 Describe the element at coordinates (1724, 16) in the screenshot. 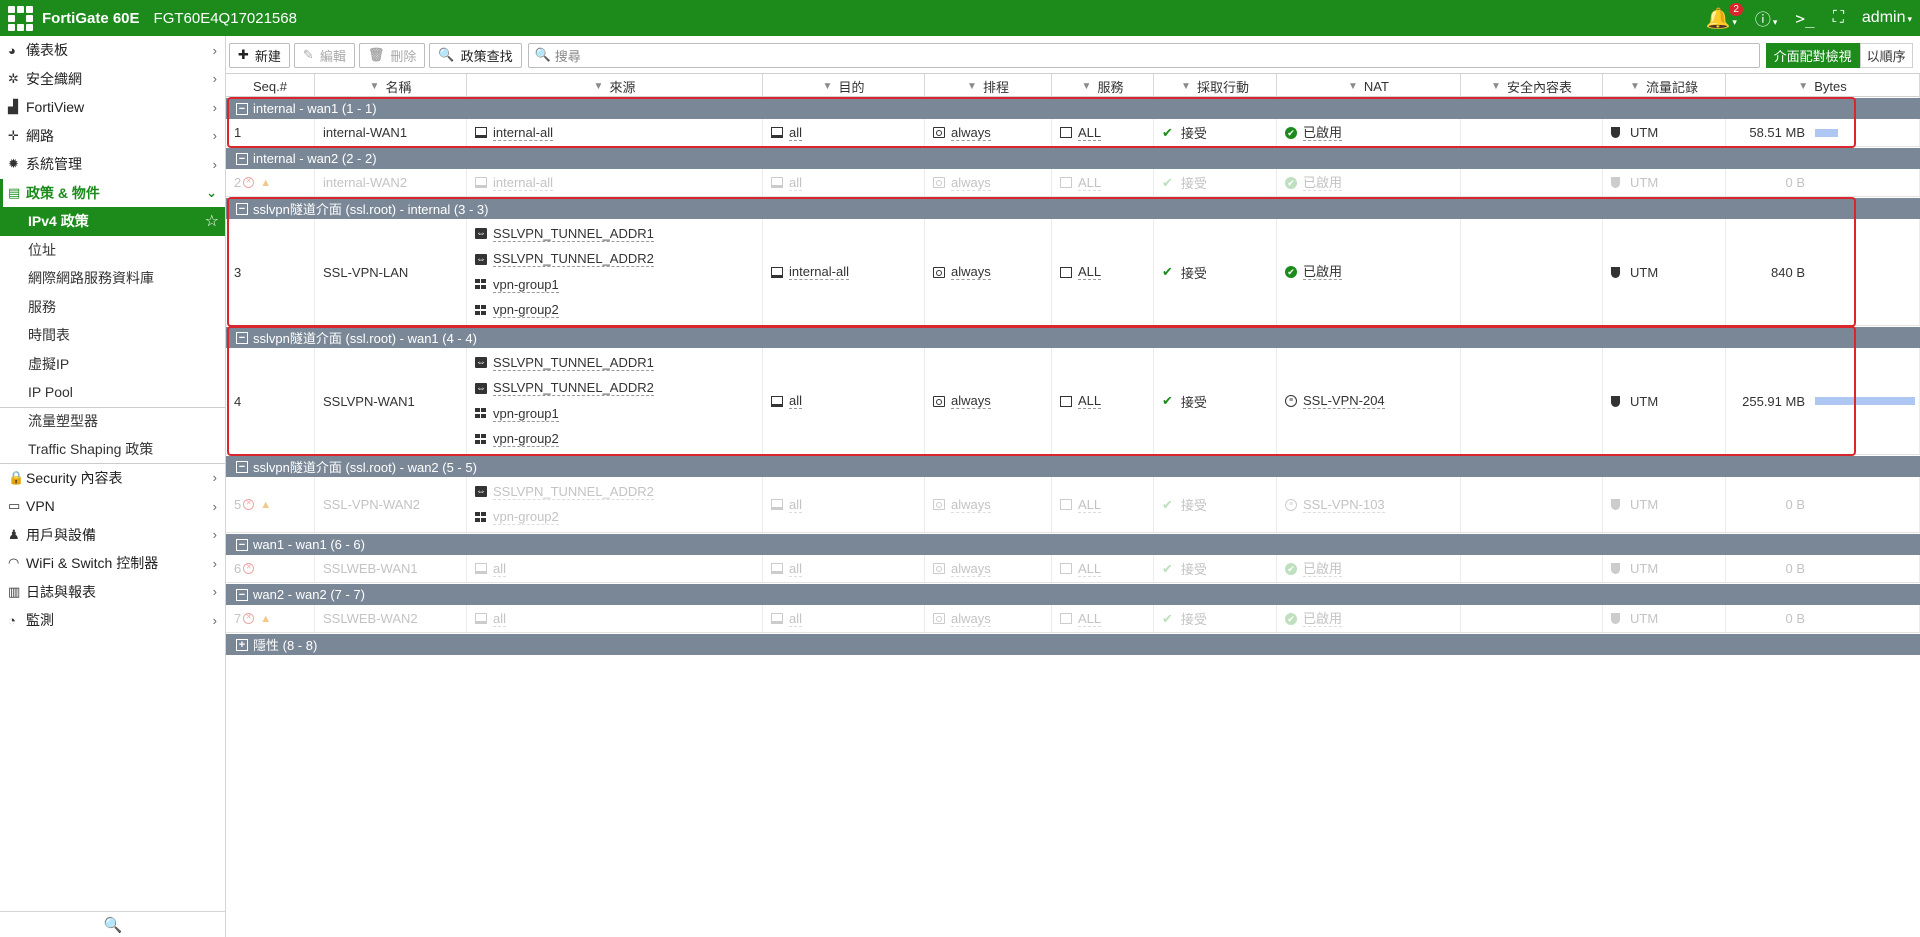

I see `notifications-bell-icon: 🔔 2 ▾` at that location.